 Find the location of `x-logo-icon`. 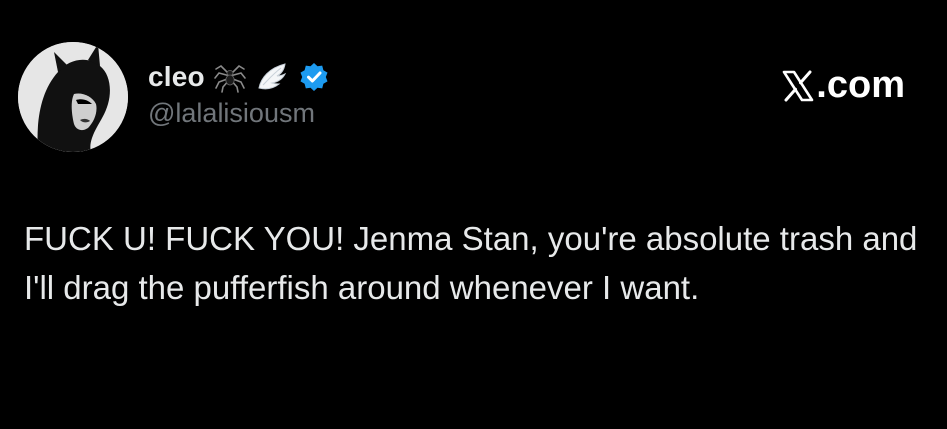

x-logo-icon is located at coordinates (798, 85).